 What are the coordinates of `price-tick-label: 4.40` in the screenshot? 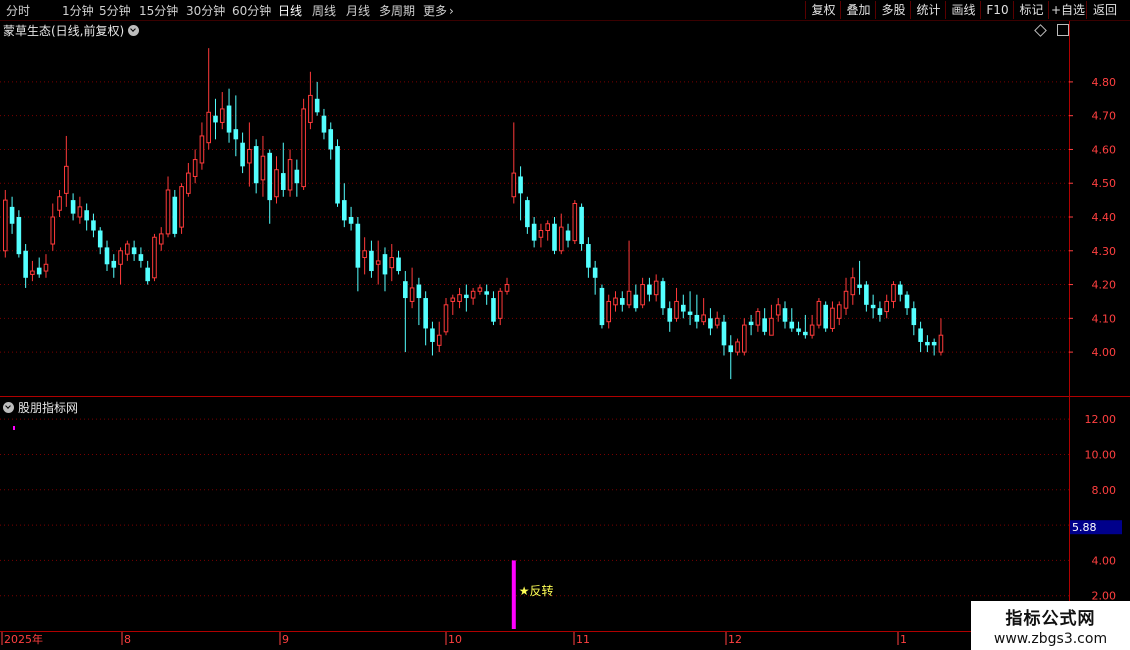 It's located at (1104, 217).